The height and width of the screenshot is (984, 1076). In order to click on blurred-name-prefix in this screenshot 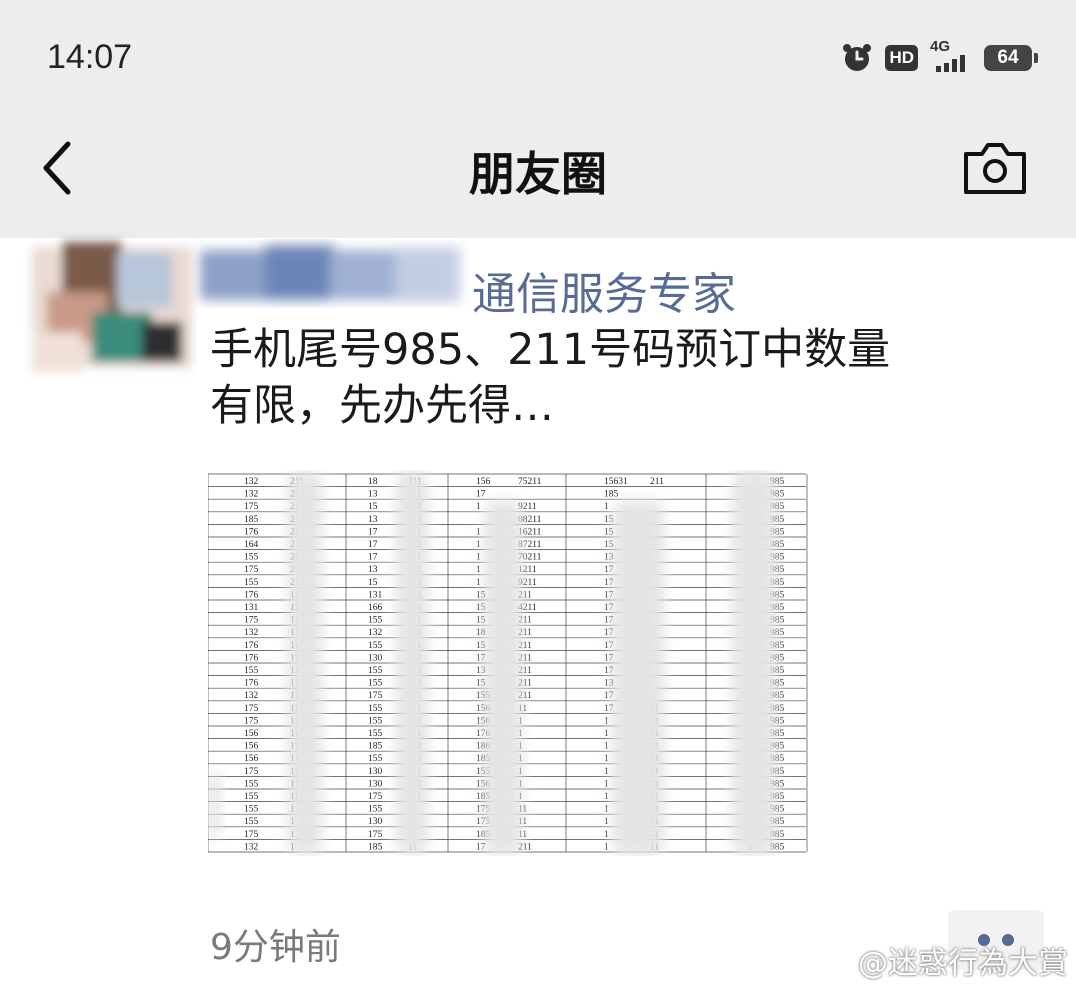, I will do `click(330, 275)`.